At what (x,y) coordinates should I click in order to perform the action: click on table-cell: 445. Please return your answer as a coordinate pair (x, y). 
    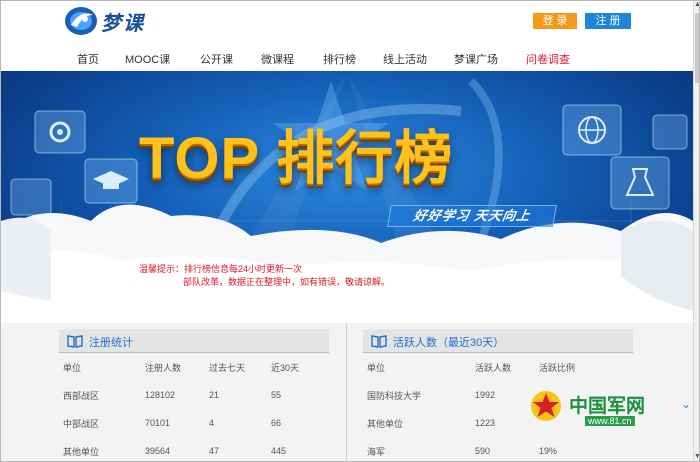
    Looking at the image, I should click on (279, 451).